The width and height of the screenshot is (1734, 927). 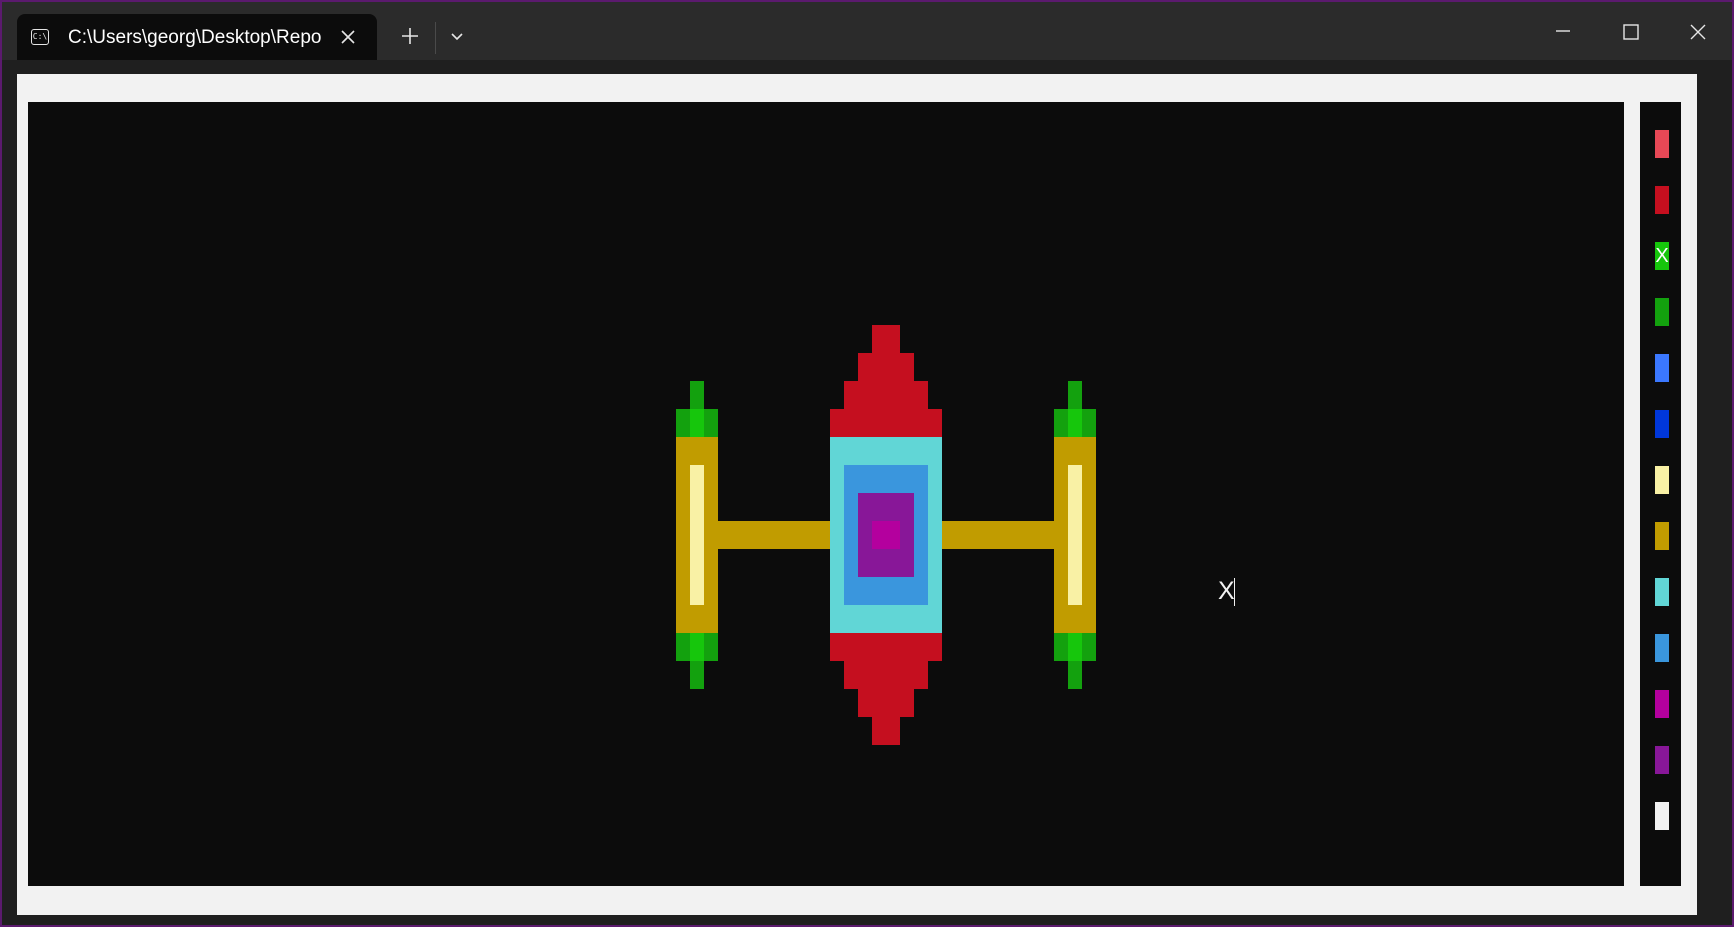 What do you see at coordinates (1662, 256) in the screenshot?
I see `palette-swatch: X` at bounding box center [1662, 256].